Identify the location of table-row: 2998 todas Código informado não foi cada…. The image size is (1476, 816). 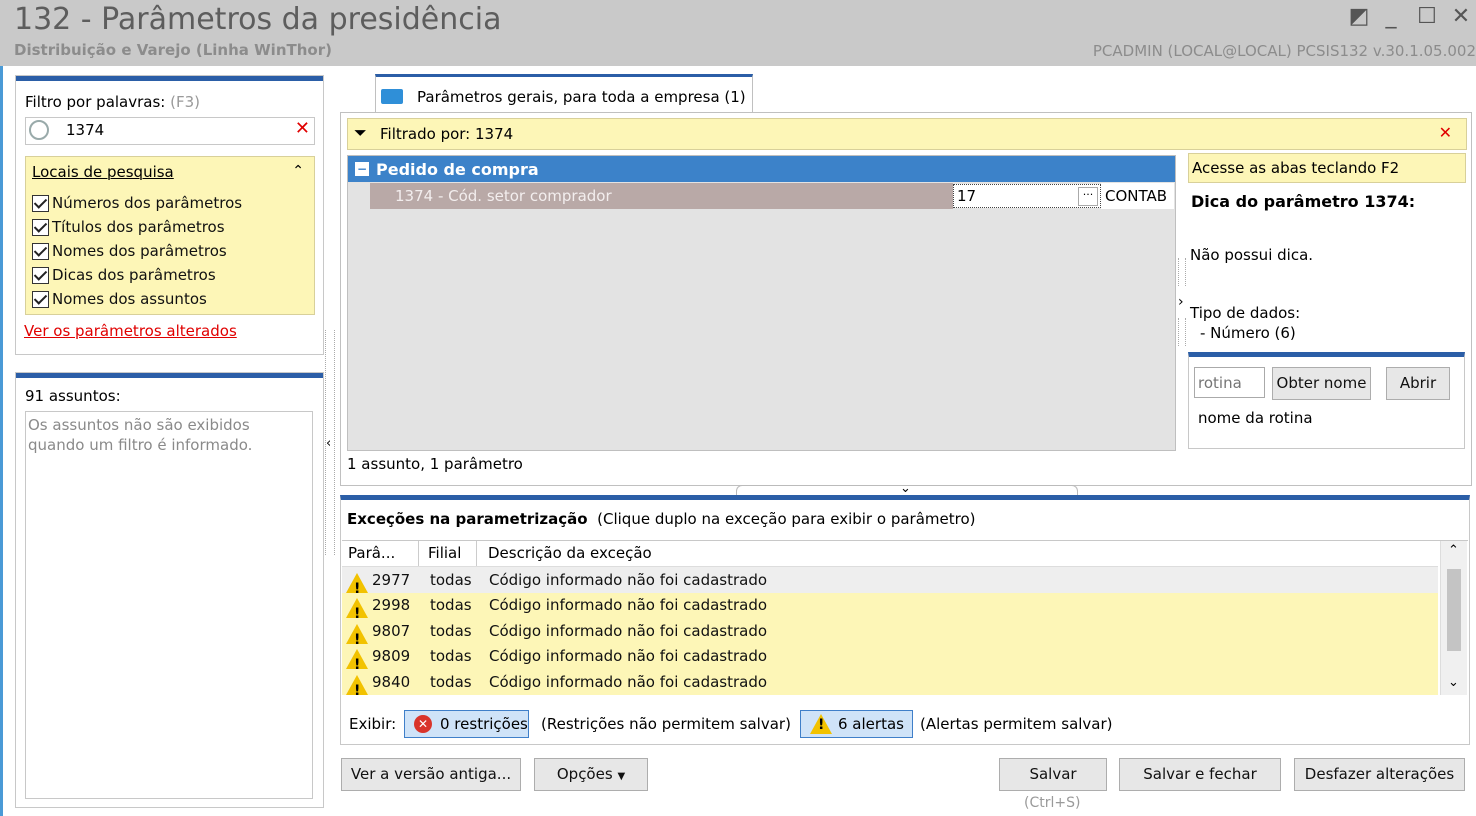
(890, 609).